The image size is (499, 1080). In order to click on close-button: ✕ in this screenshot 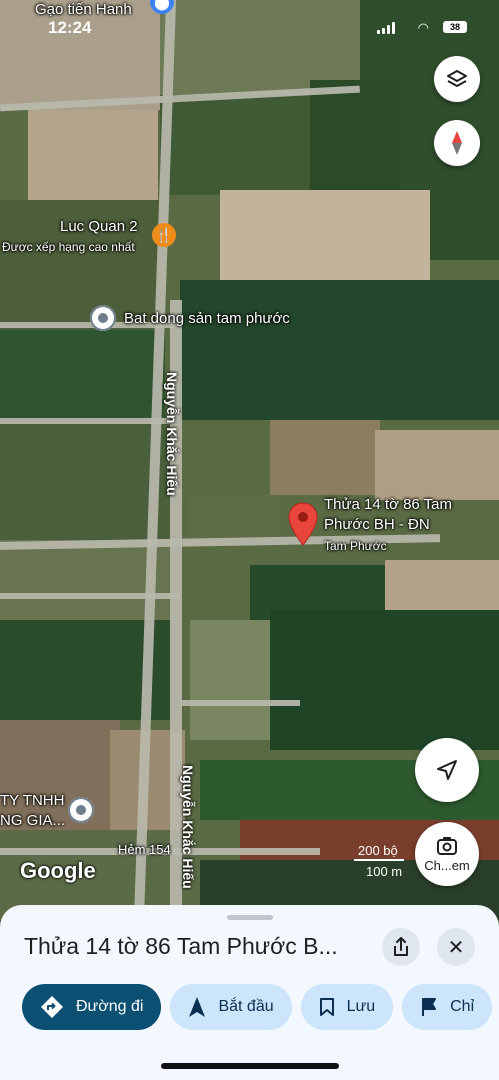, I will do `click(456, 947)`.